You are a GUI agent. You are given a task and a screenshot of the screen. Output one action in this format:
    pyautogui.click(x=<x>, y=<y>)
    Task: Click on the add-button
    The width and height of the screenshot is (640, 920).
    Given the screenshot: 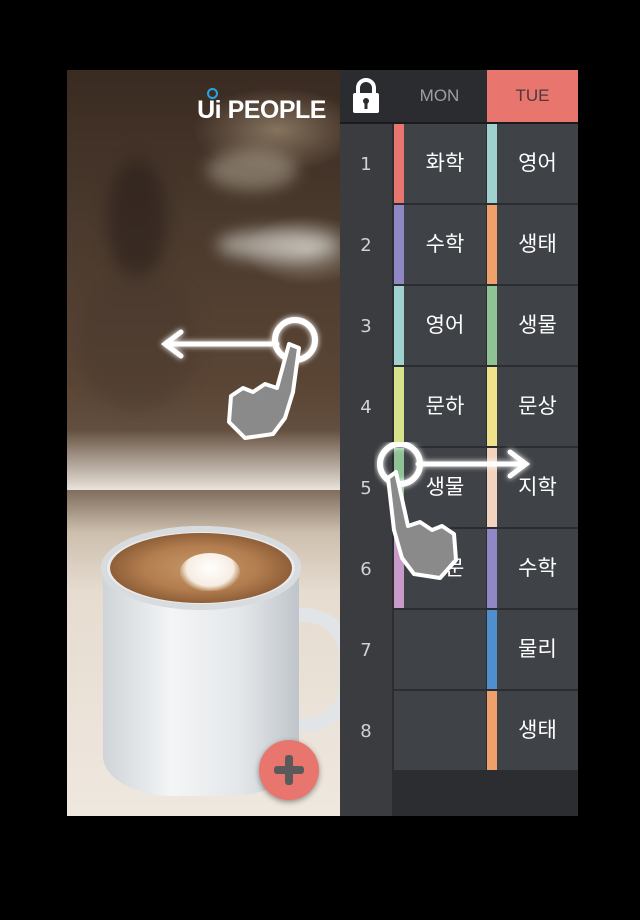 What is the action you would take?
    pyautogui.click(x=289, y=770)
    